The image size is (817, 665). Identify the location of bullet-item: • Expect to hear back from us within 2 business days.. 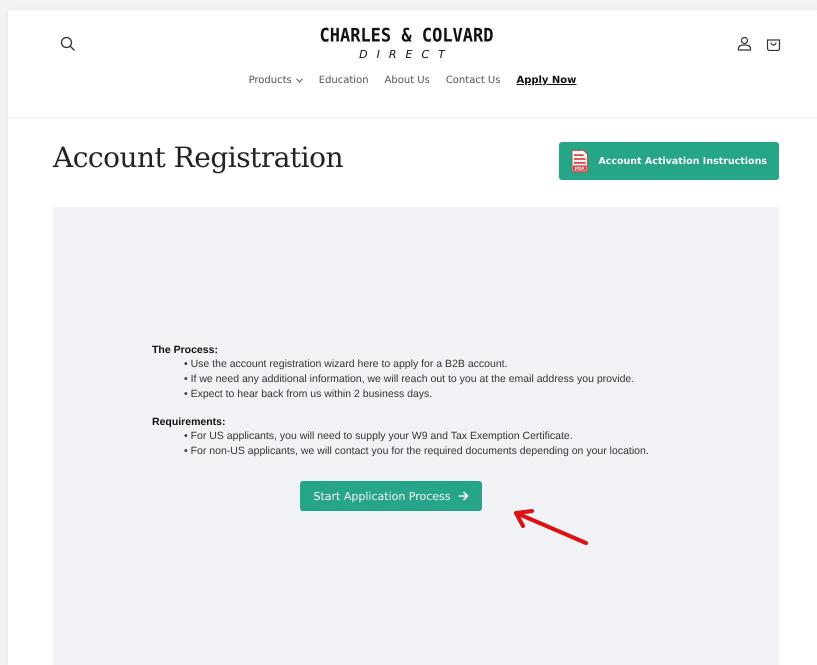
(309, 394).